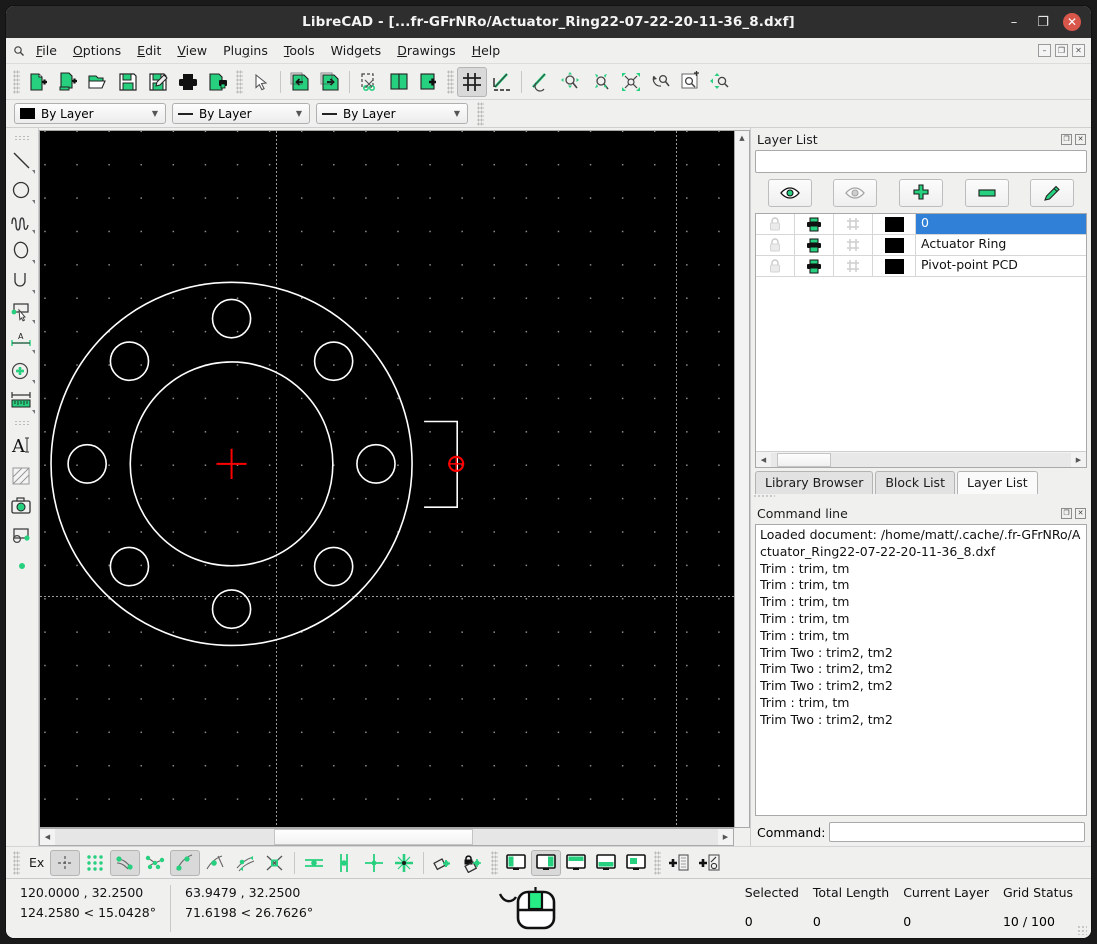  I want to click on layer-dock-float-button: ❐, so click(1066, 139).